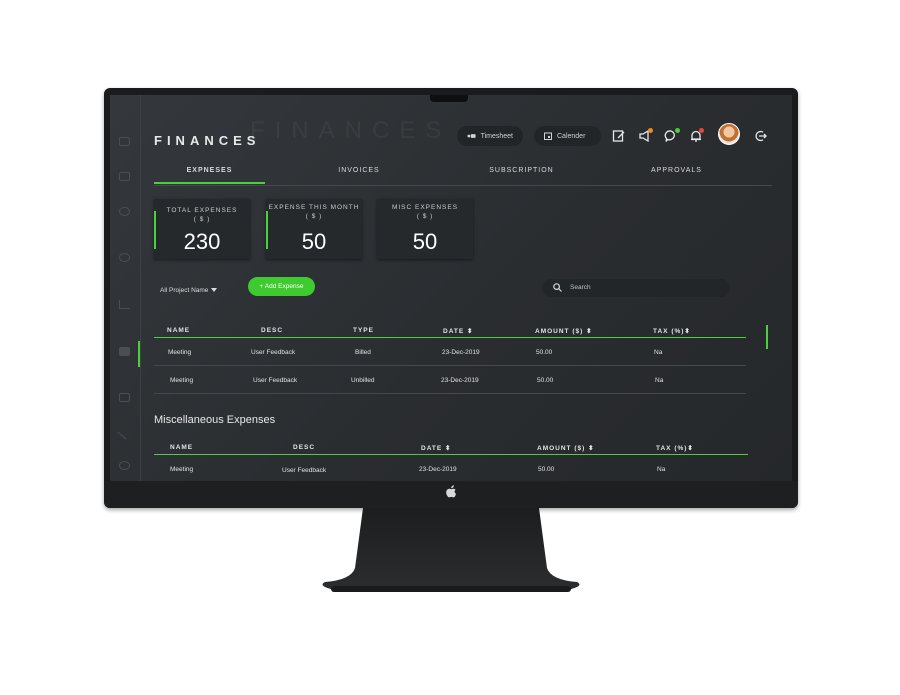  I want to click on timesheet-label: Timesheet, so click(496, 136).